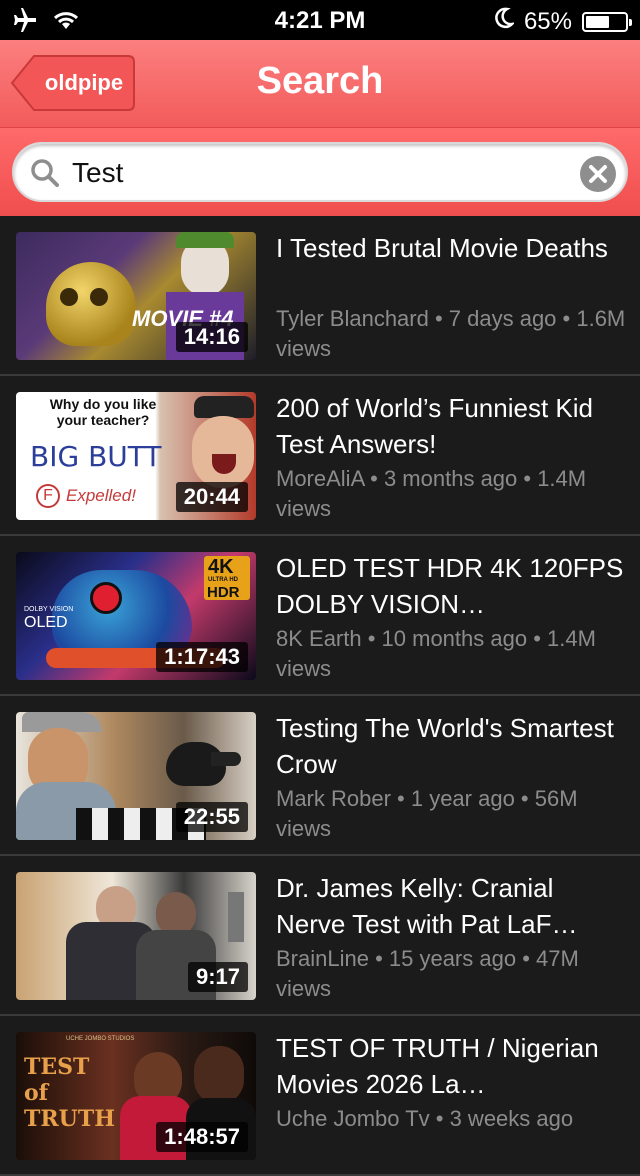 The width and height of the screenshot is (640, 1176). Describe the element at coordinates (69, 1093) in the screenshot. I see `thumbnail-caption: TEST of TRUTH` at that location.